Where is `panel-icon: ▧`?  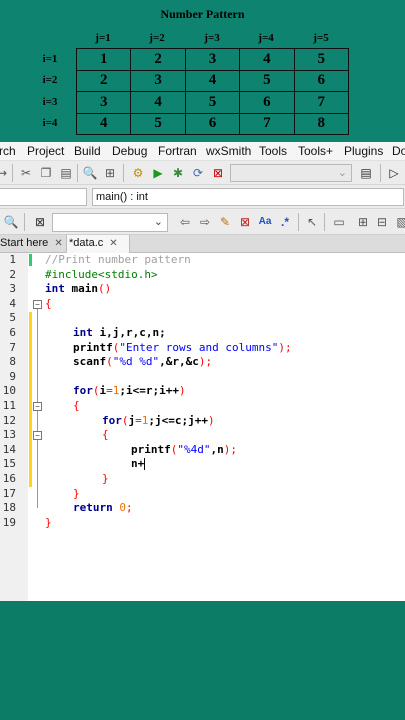 panel-icon: ▧ is located at coordinates (399, 222).